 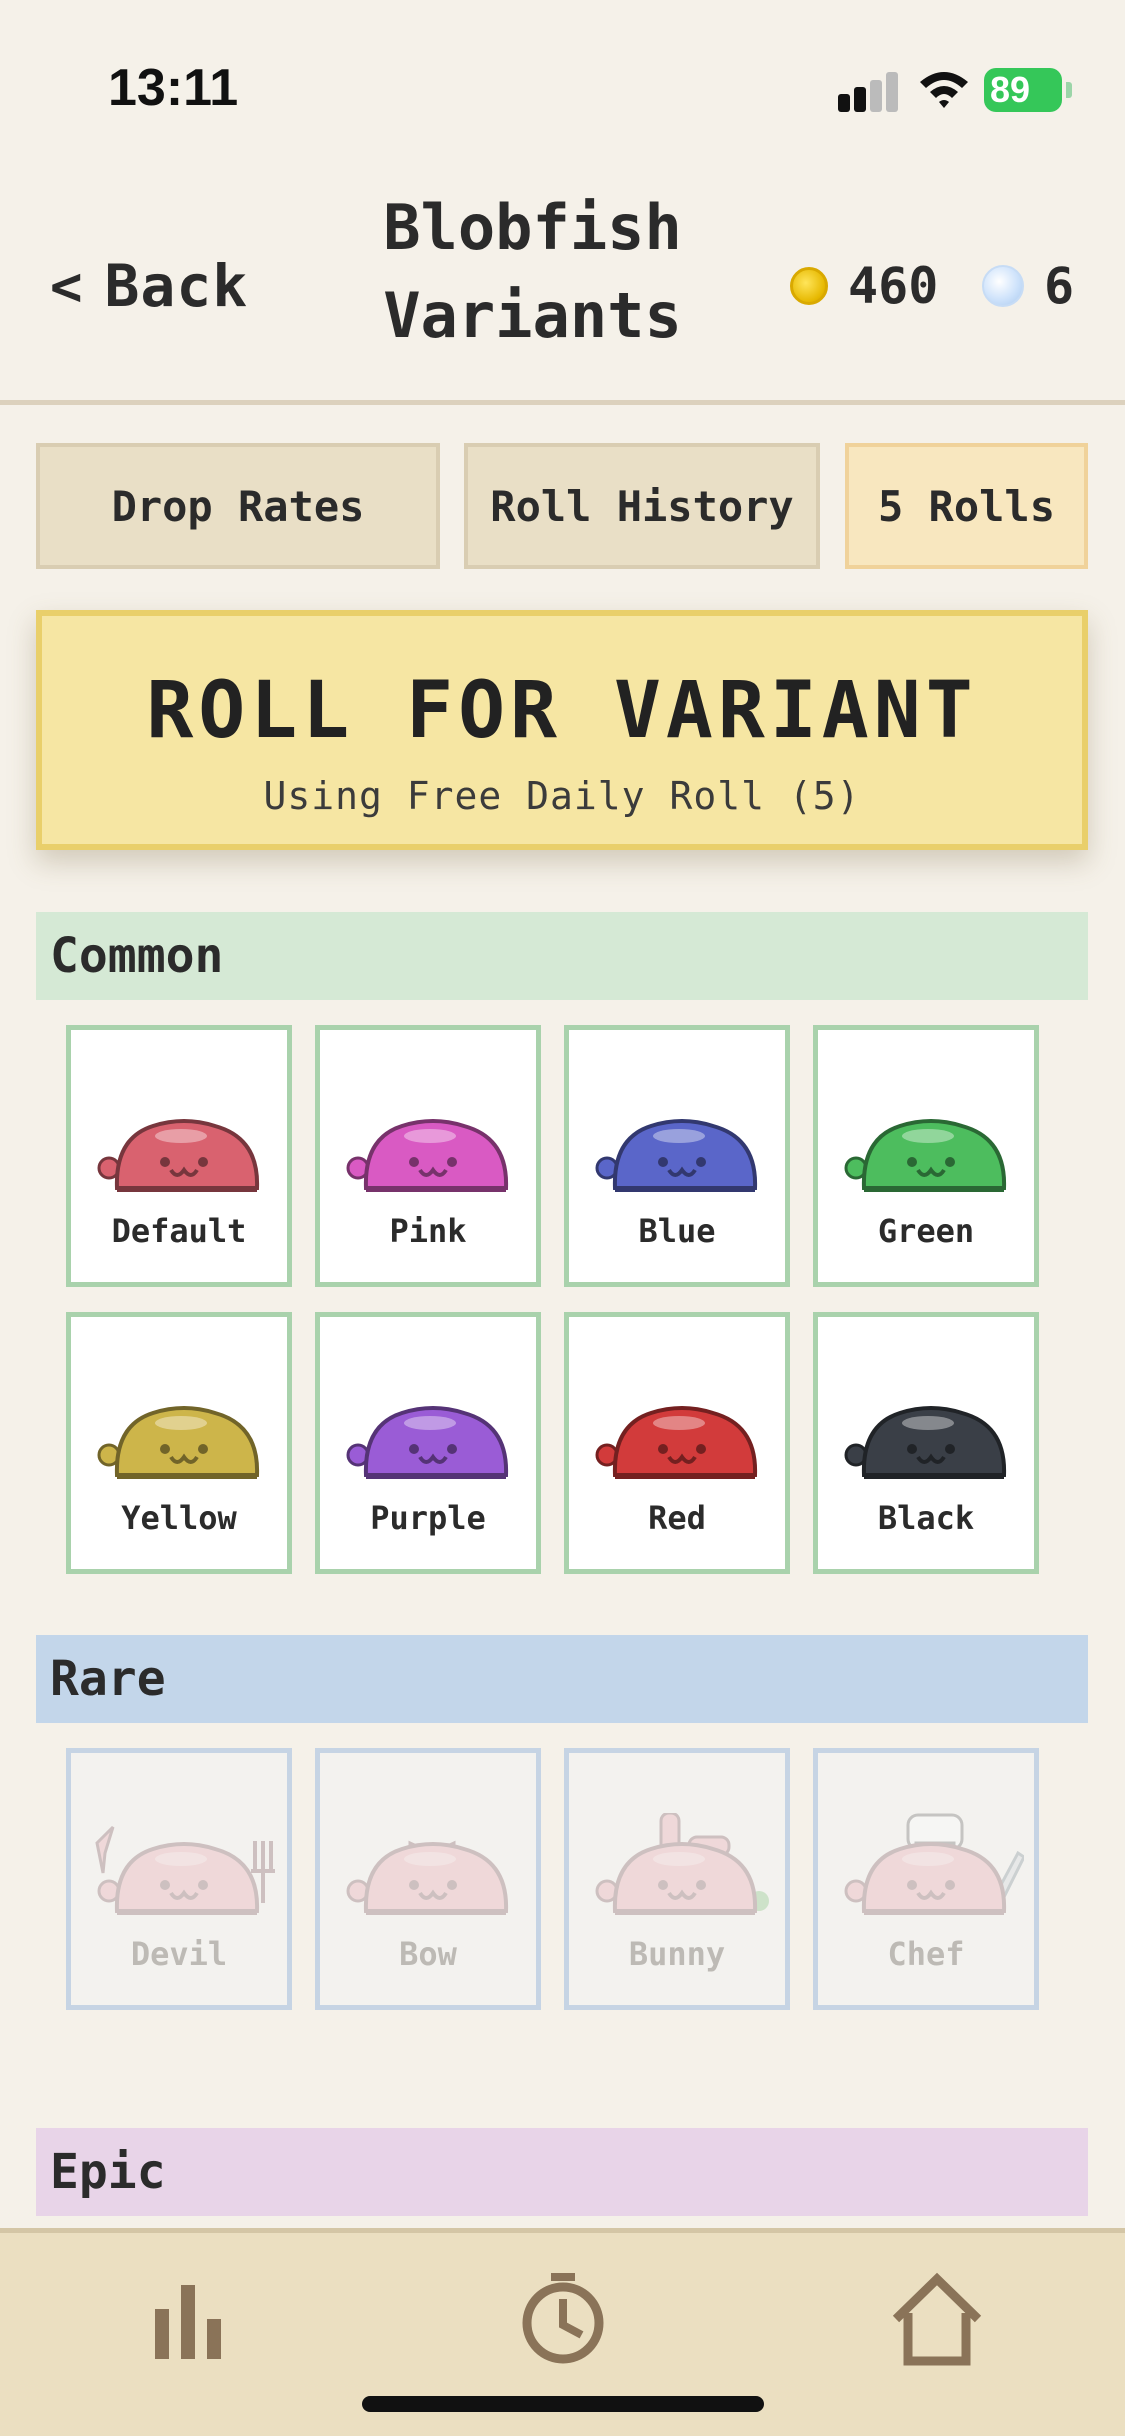 What do you see at coordinates (1059, 286) in the screenshot?
I see `gem-count: 6` at bounding box center [1059, 286].